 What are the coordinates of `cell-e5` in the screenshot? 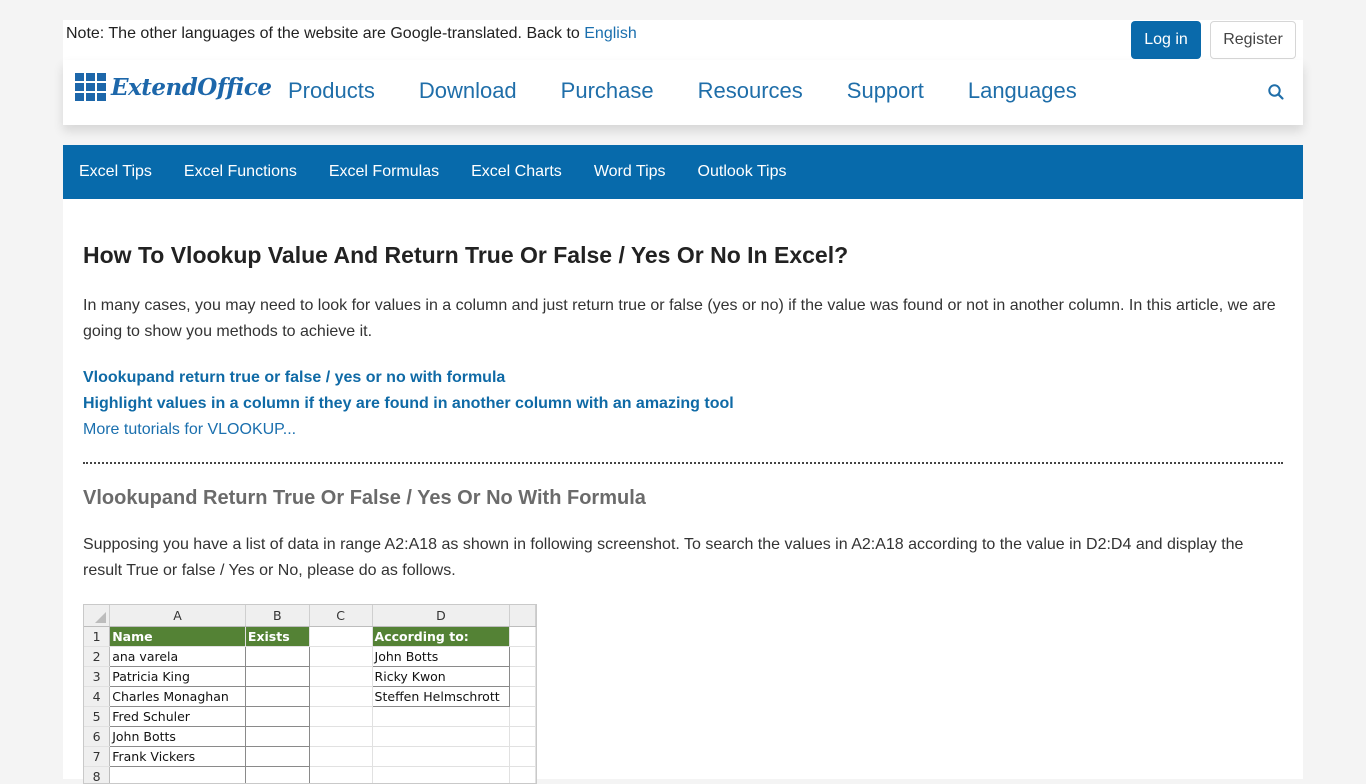 It's located at (522, 716).